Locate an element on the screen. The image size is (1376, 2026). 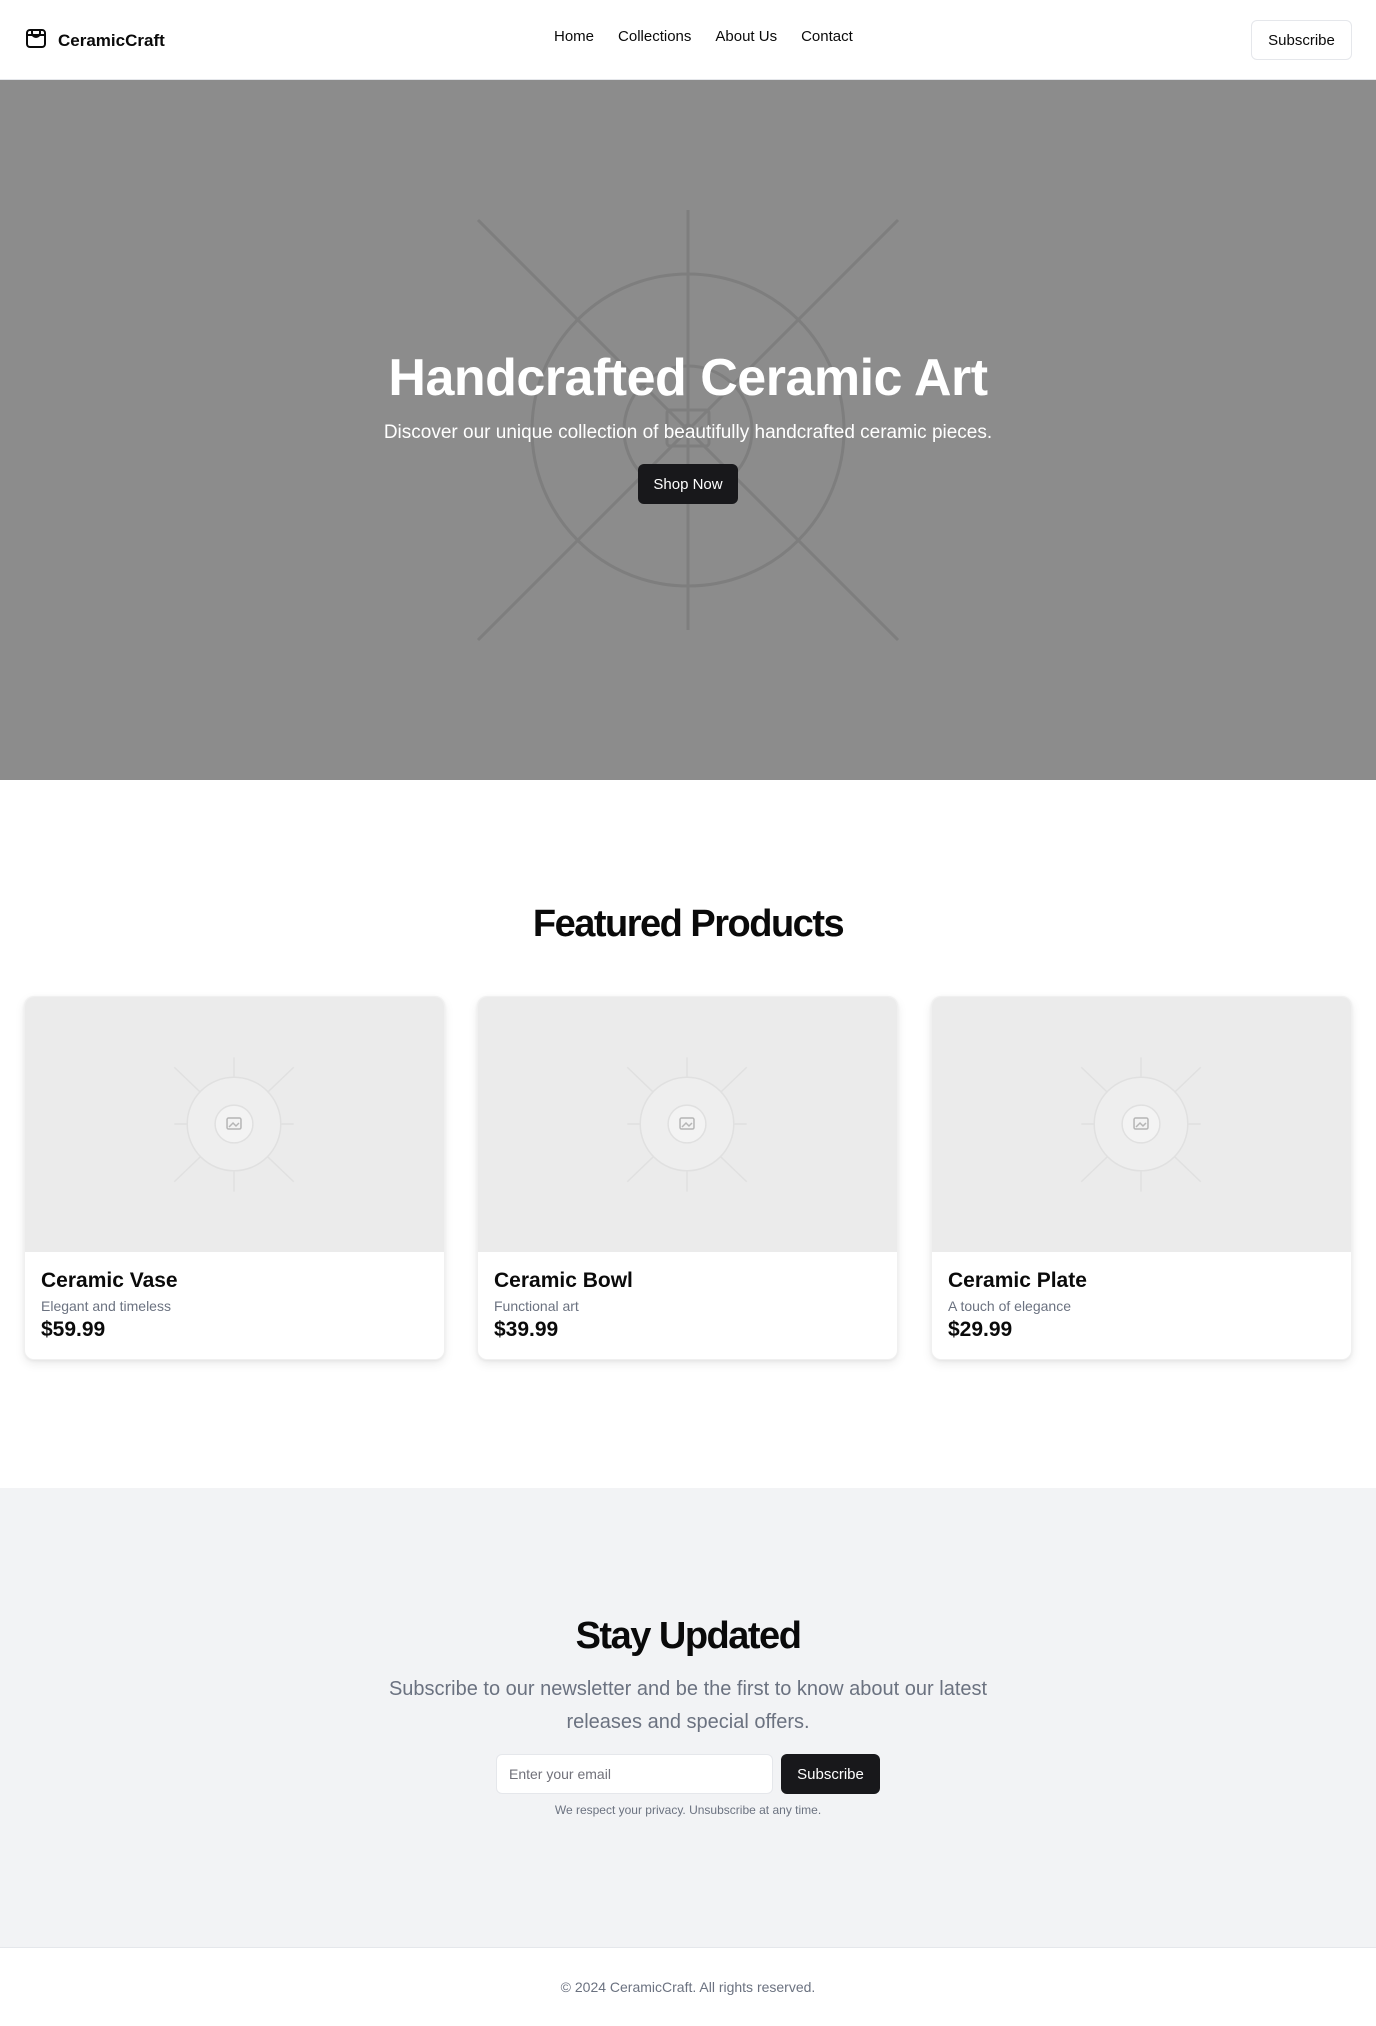
product-price: $39.99 is located at coordinates (526, 1329).